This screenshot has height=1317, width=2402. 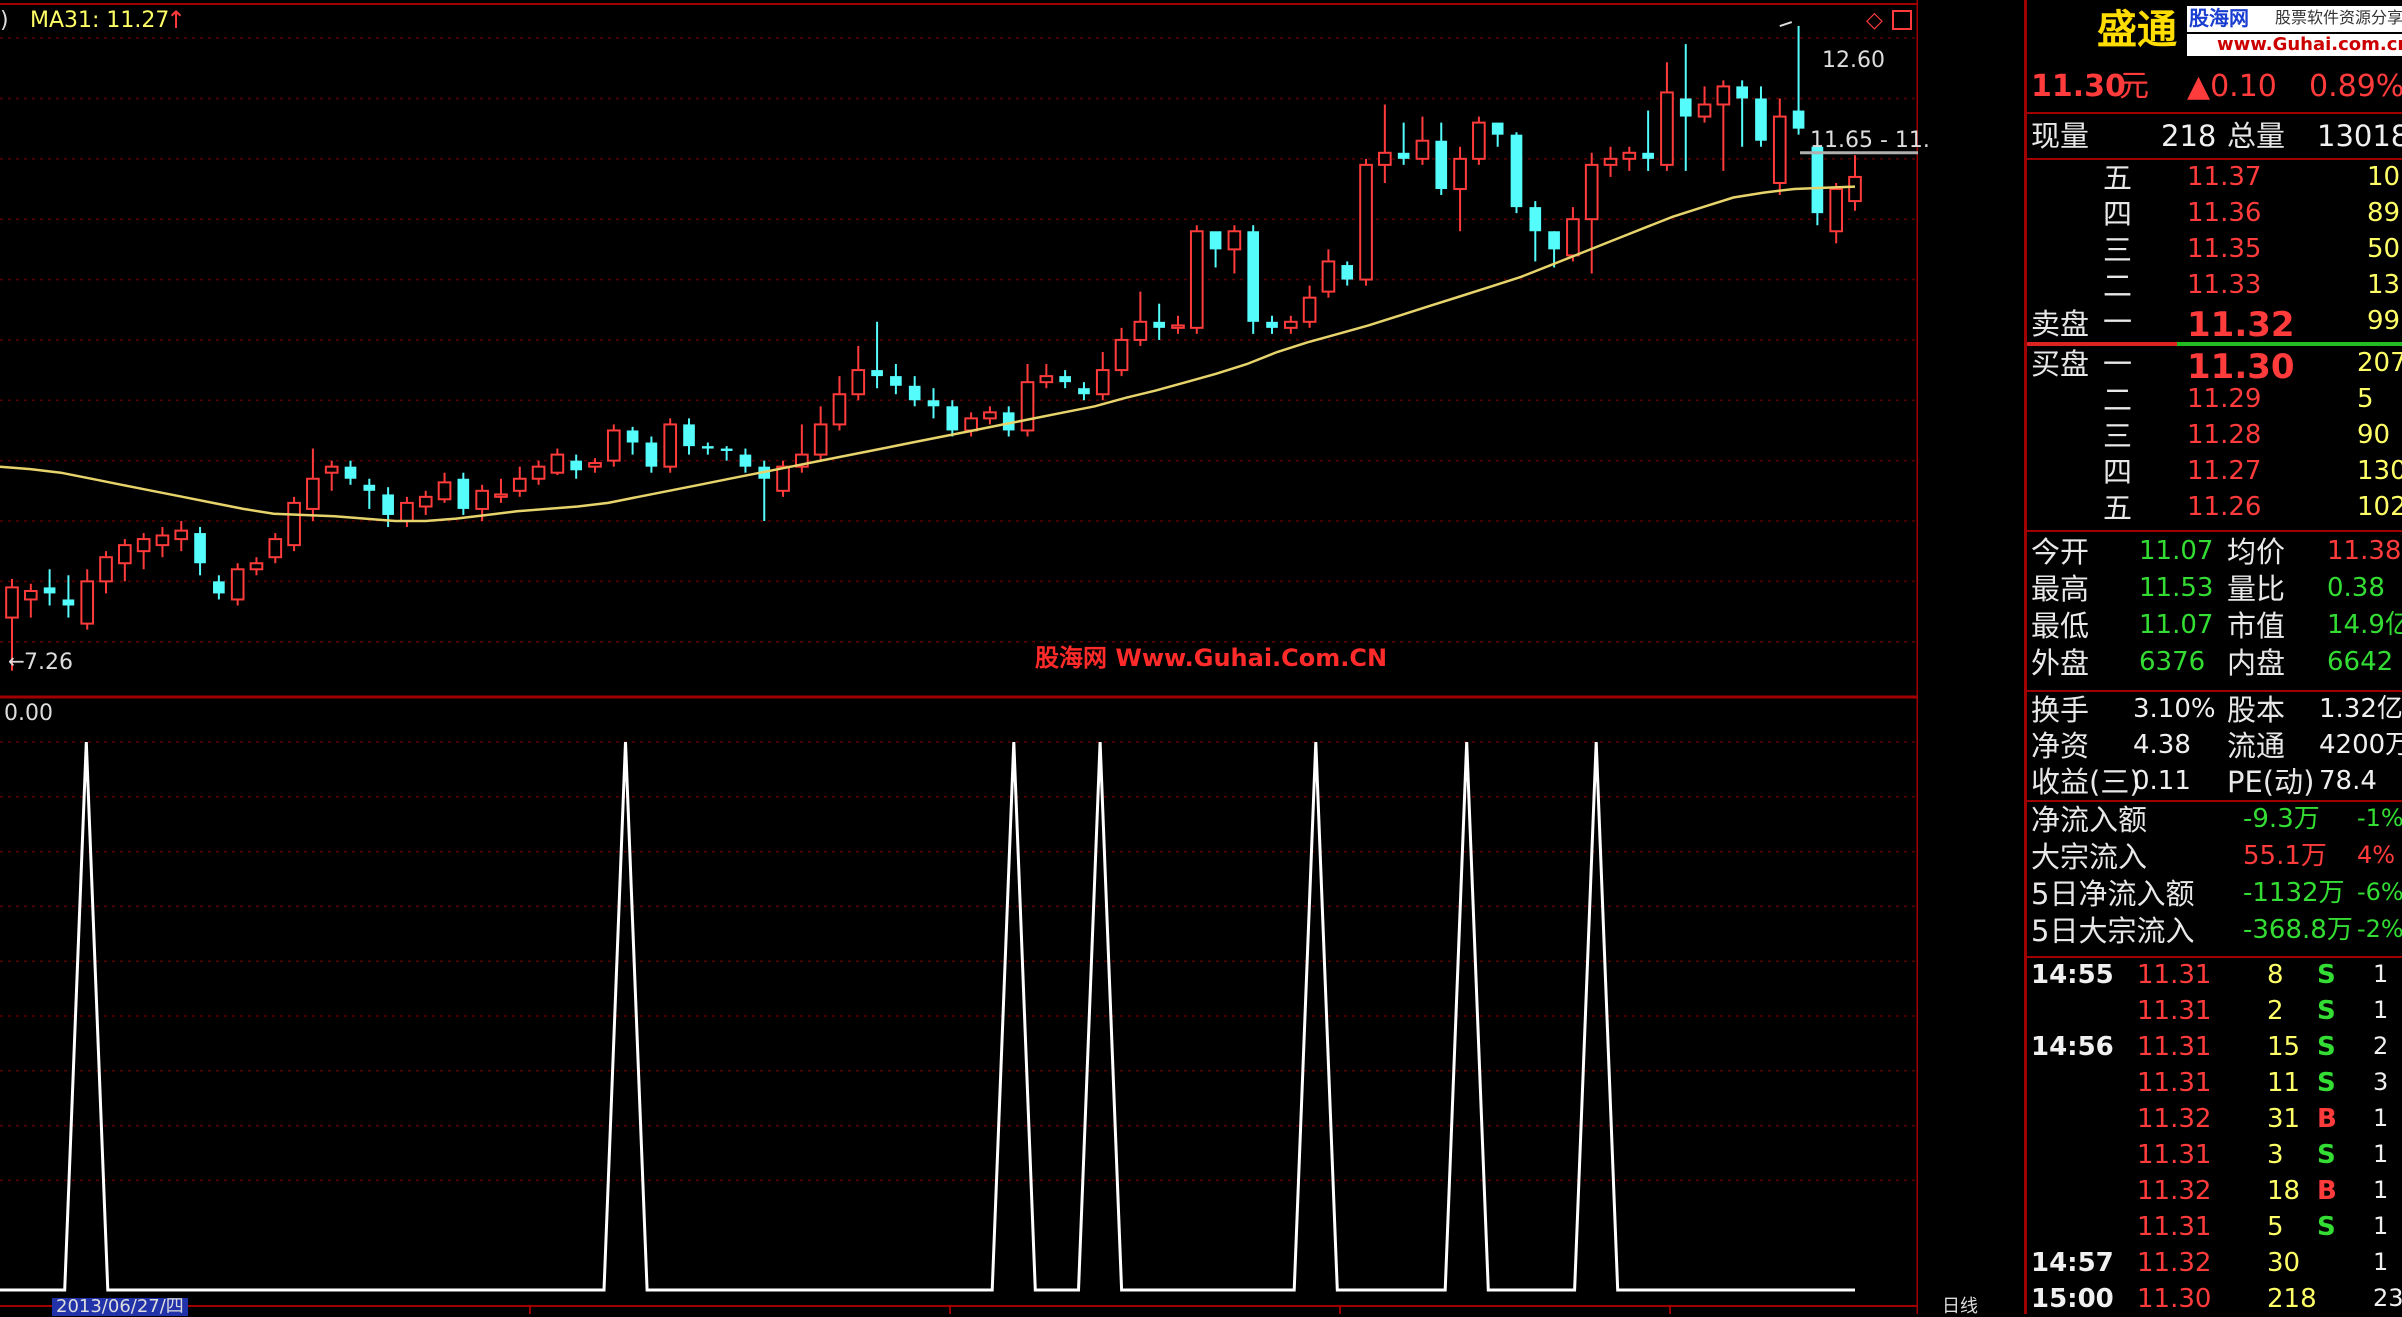 What do you see at coordinates (2060, 746) in the screenshot?
I see `stat2-label: 净资` at bounding box center [2060, 746].